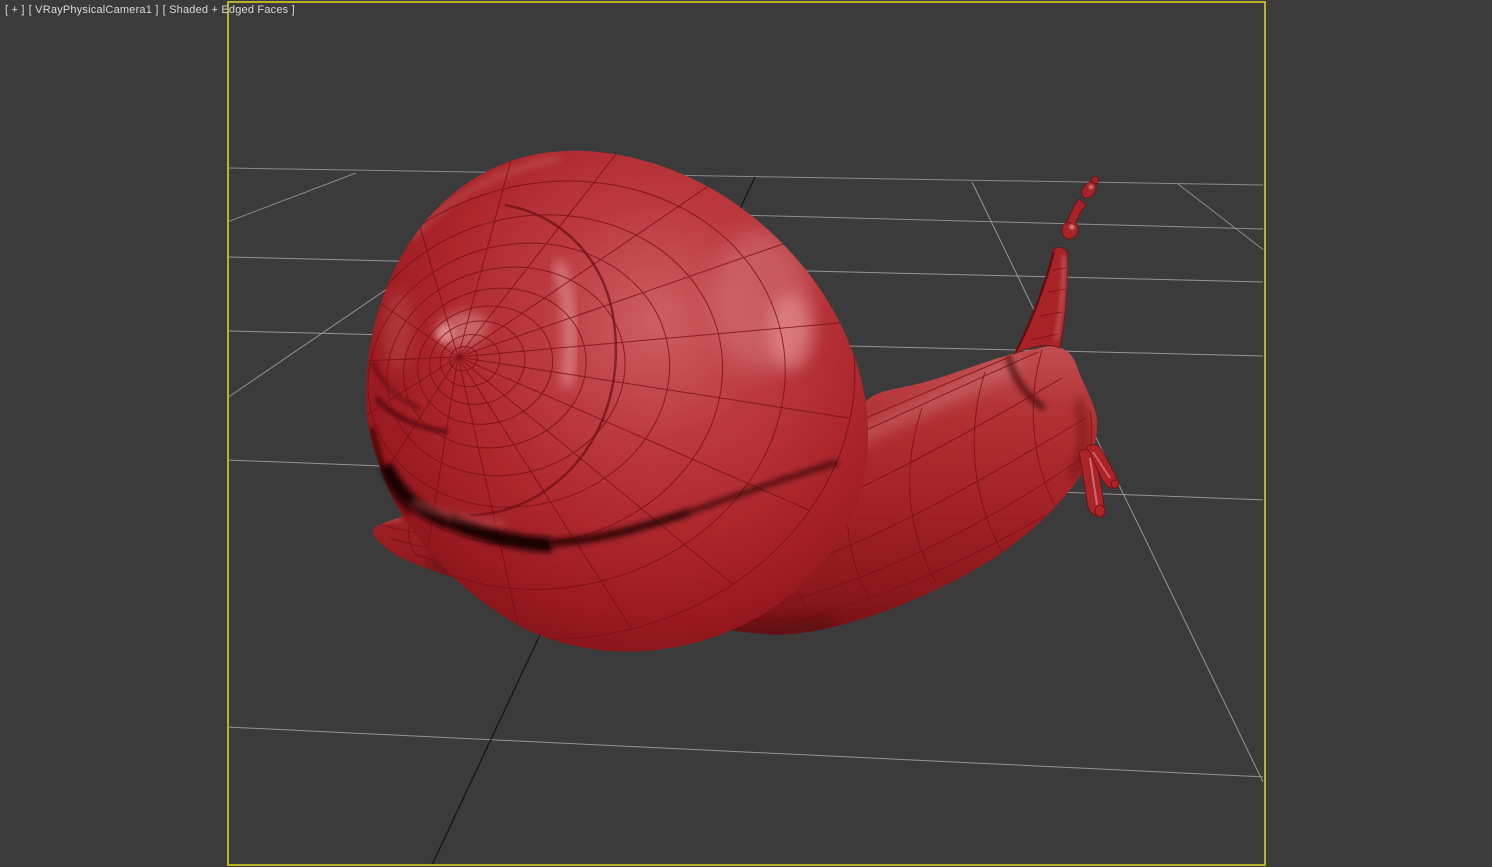 The width and height of the screenshot is (1492, 867). Describe the element at coordinates (229, 10) in the screenshot. I see `viewport-shading-menu: [ Shaded + Edged Faces ]` at that location.